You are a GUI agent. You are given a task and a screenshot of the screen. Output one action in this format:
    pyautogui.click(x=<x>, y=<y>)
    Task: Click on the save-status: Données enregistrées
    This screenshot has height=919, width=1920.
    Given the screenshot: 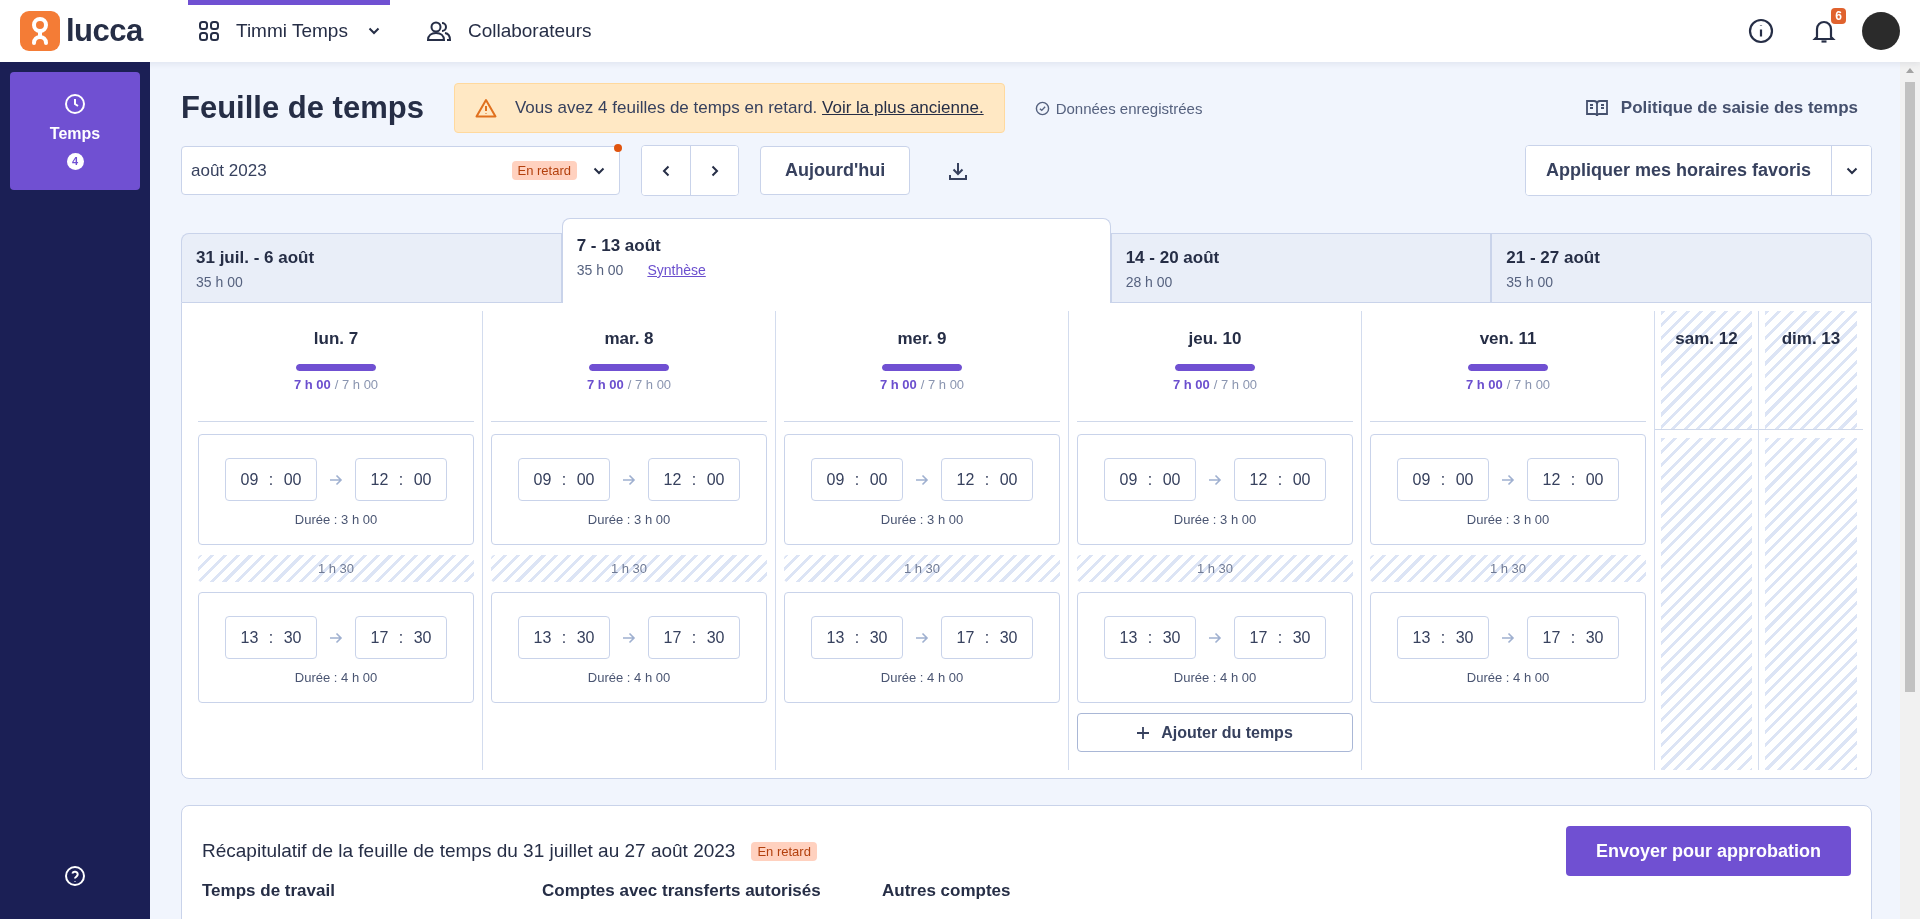 What is the action you would take?
    pyautogui.click(x=1129, y=108)
    